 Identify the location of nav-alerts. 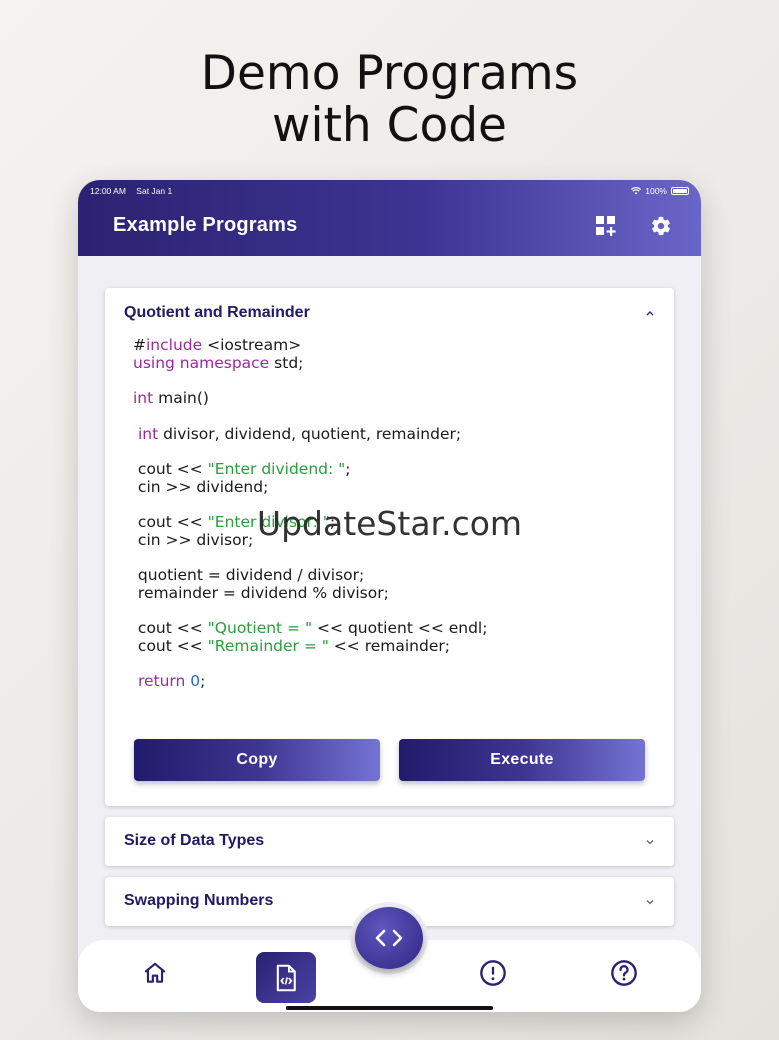
(493, 973).